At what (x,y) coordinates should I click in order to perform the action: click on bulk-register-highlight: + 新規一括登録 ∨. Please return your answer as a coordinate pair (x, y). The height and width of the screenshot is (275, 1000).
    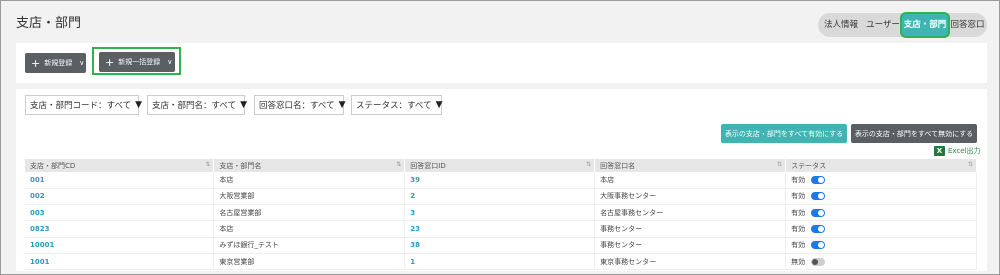
    Looking at the image, I should click on (136, 61).